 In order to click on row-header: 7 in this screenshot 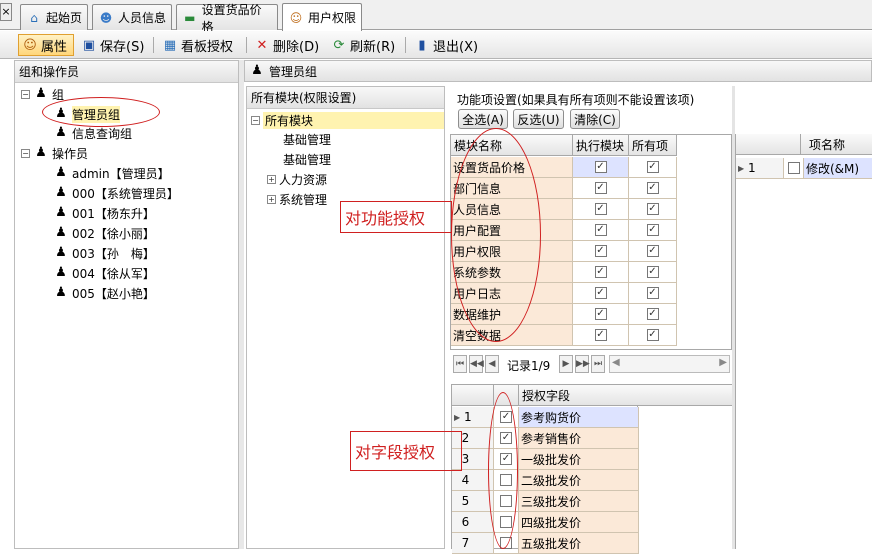, I will do `click(473, 543)`.